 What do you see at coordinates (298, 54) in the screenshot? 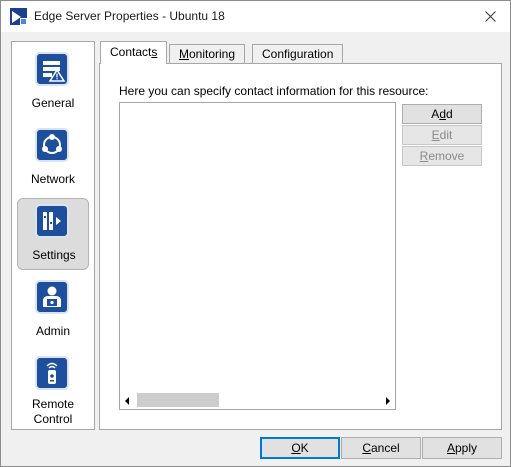
I see `tab-configuration: Configuration` at bounding box center [298, 54].